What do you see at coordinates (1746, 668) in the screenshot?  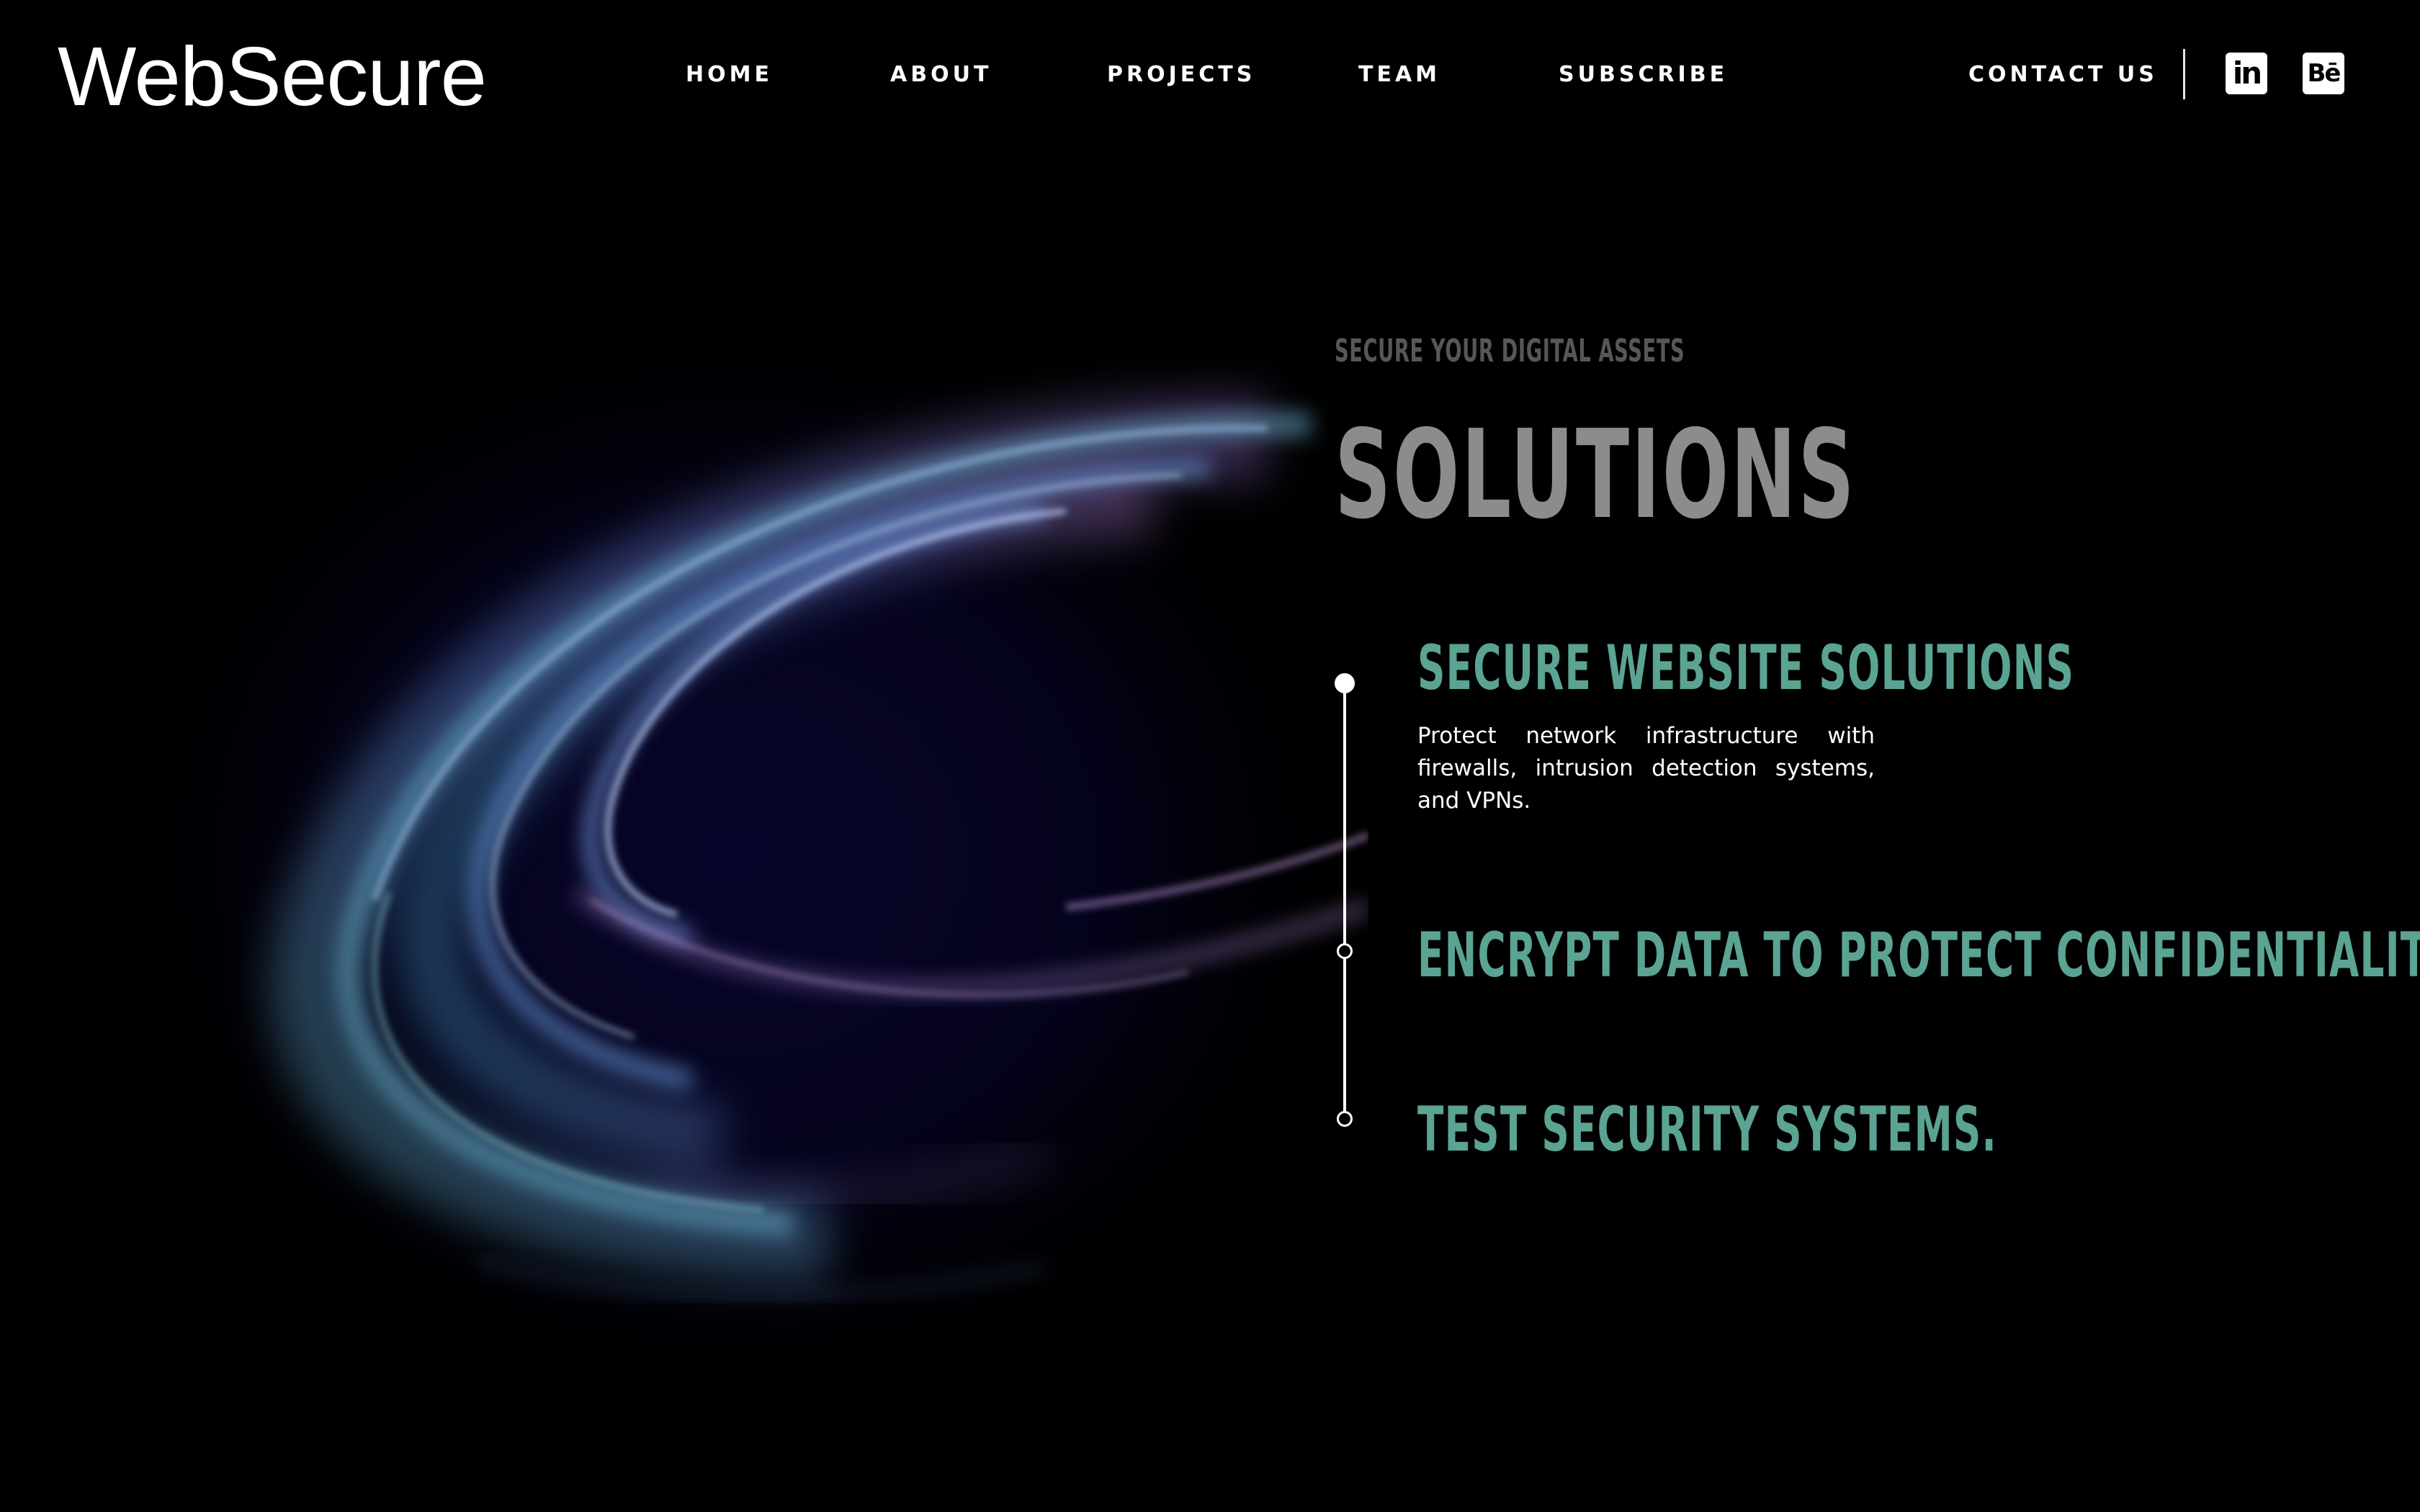 I see `solution-heading: SECURE WEBSITE SOLUTIONS` at bounding box center [1746, 668].